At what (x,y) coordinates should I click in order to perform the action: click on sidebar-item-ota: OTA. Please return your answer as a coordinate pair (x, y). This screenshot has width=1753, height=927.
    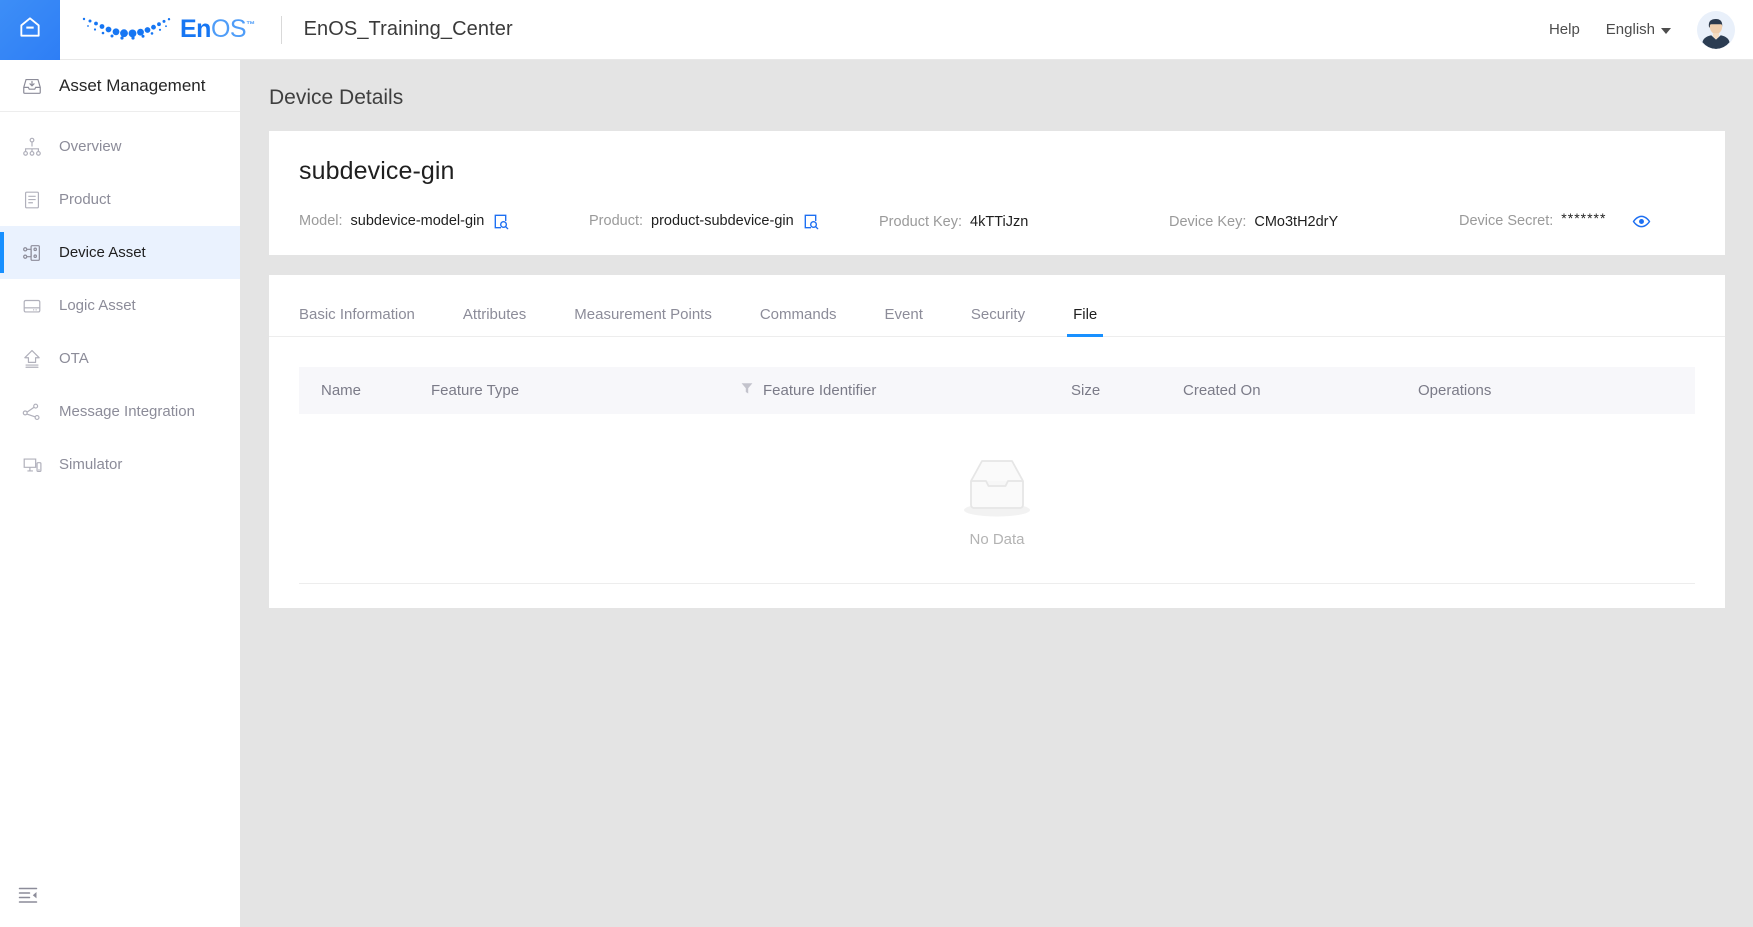
    Looking at the image, I should click on (120, 358).